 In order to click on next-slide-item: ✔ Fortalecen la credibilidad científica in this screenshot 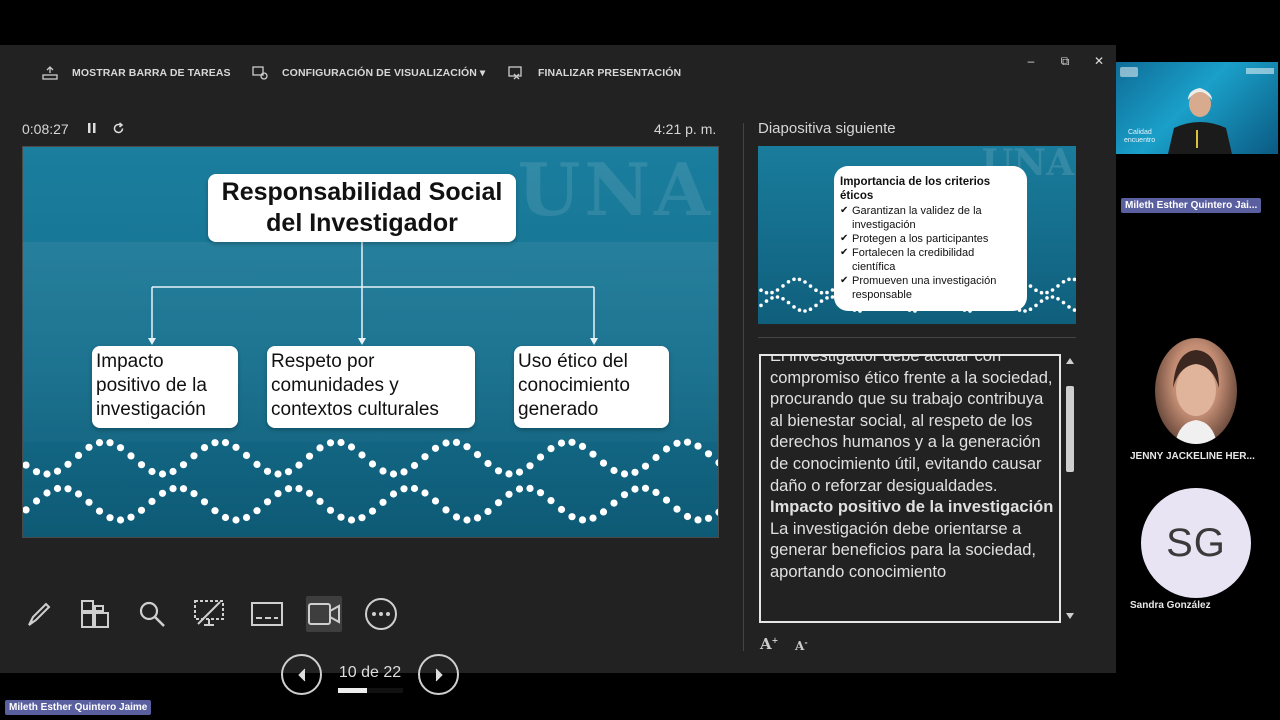, I will do `click(929, 260)`.